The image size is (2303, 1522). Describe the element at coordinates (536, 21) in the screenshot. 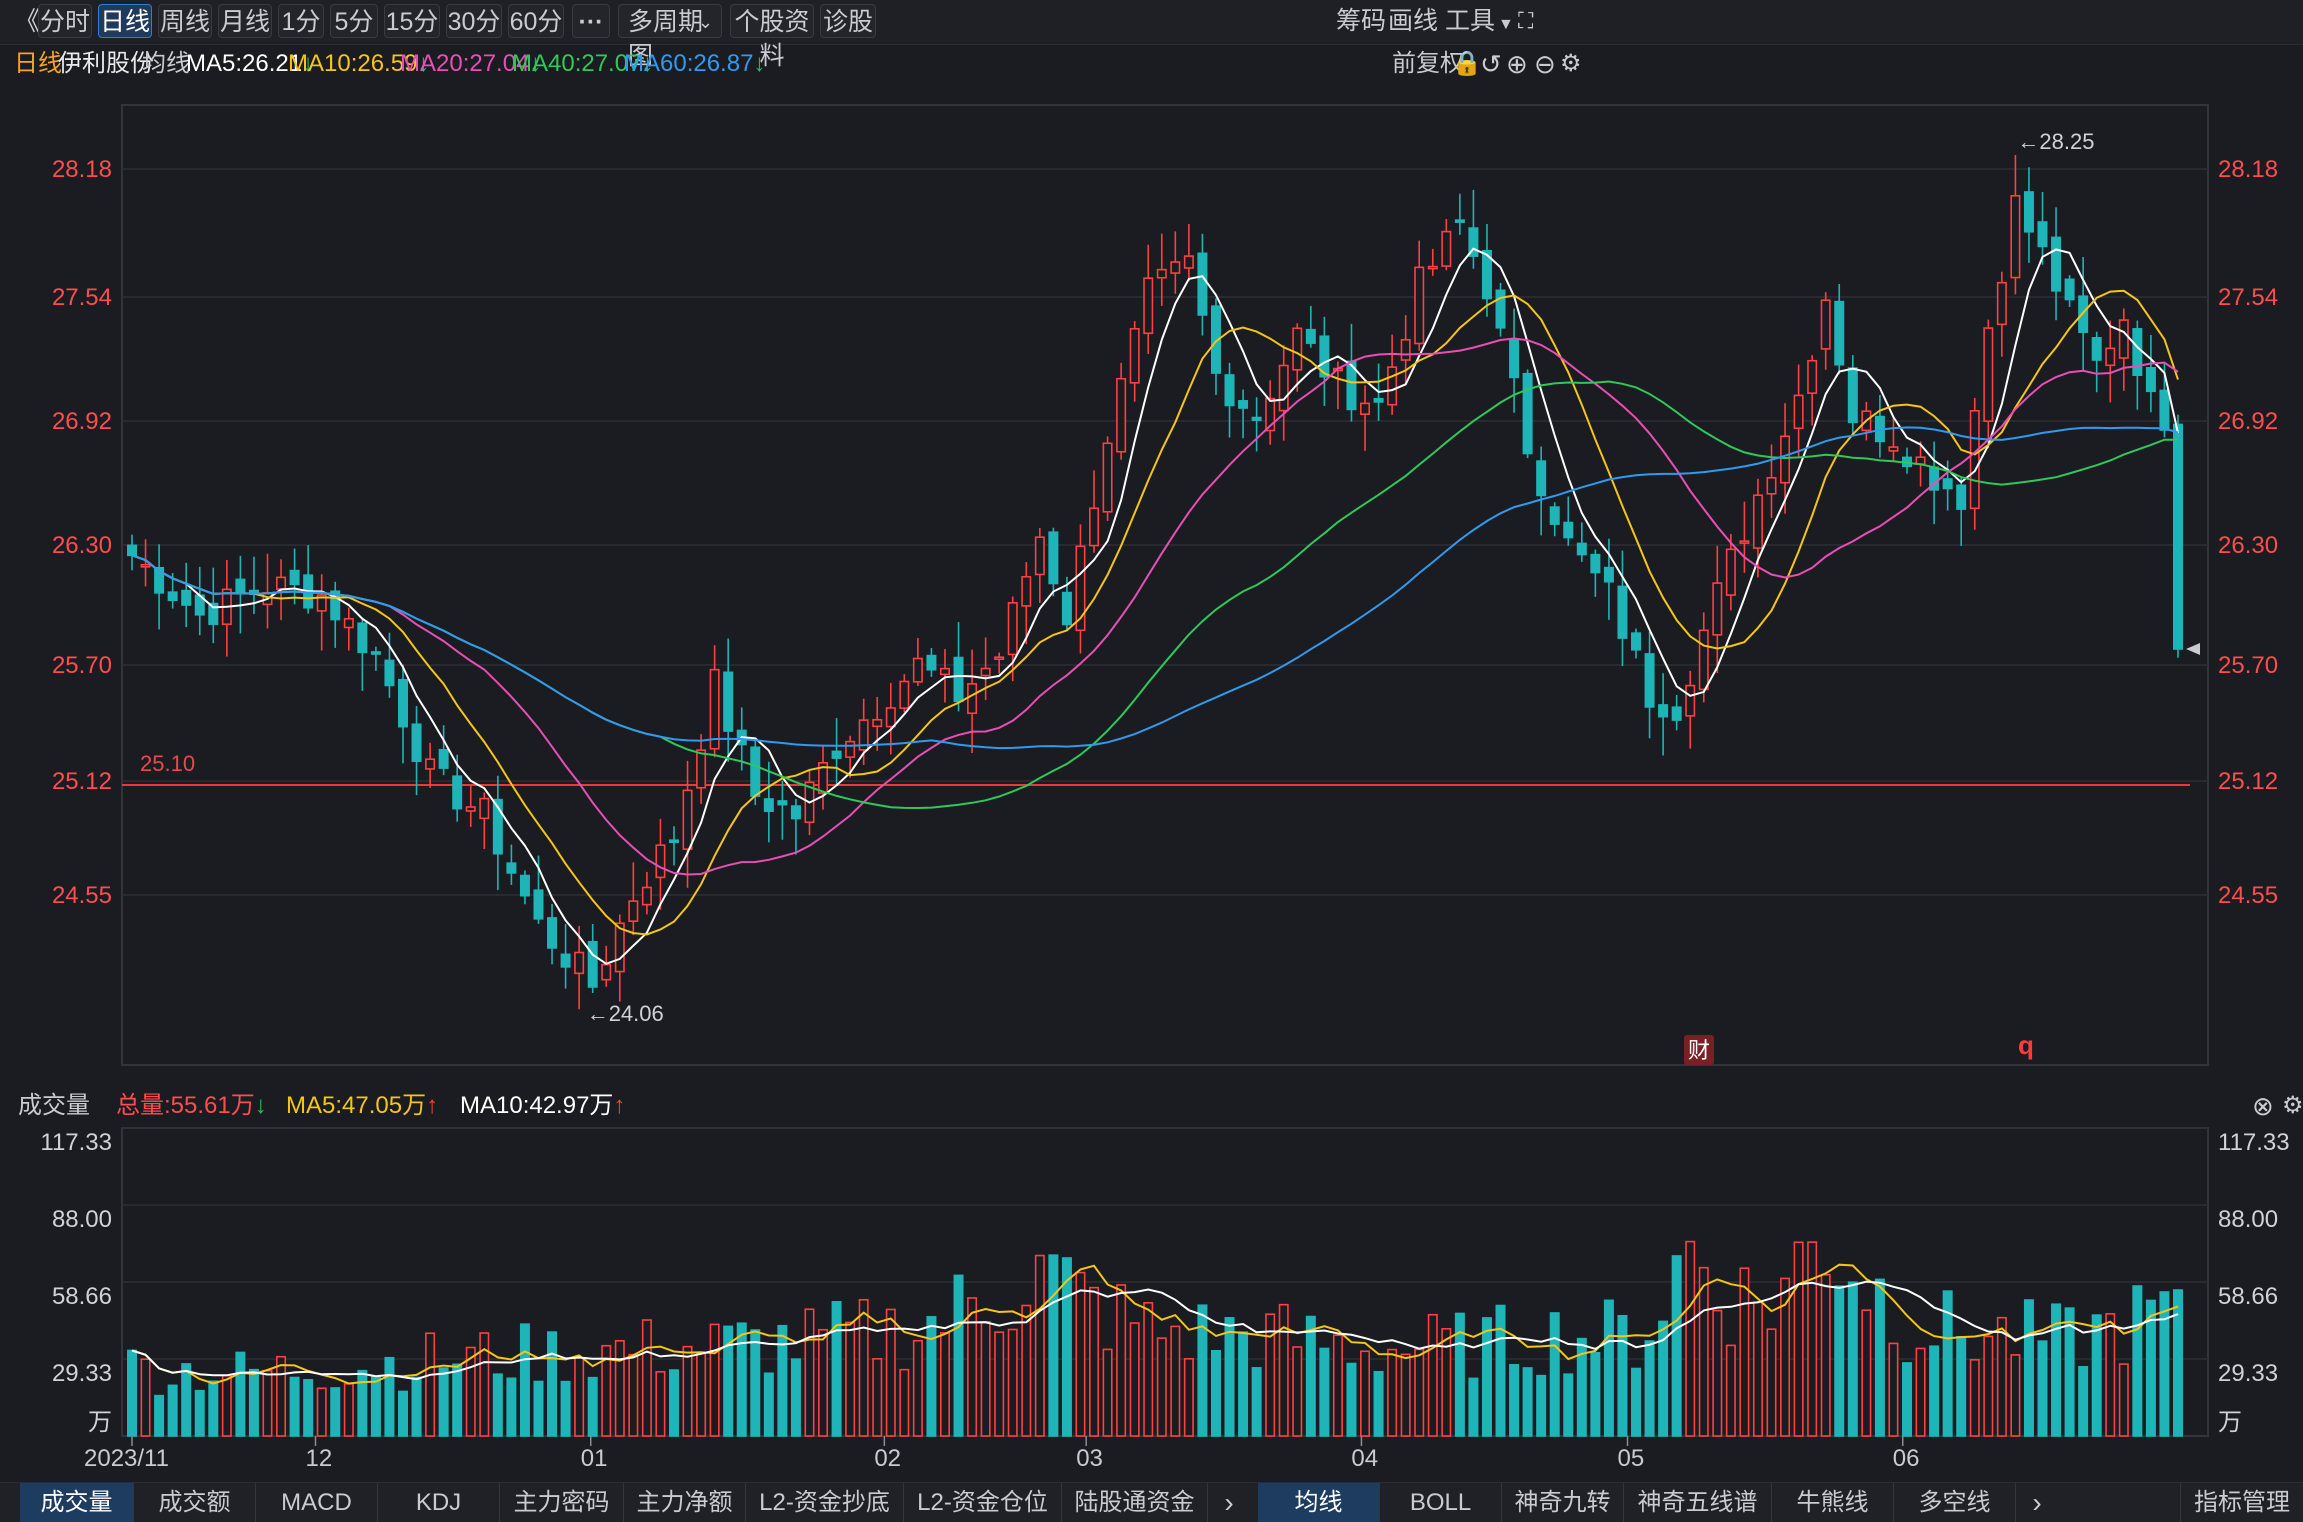

I see `period-tab-60min: 60分` at that location.